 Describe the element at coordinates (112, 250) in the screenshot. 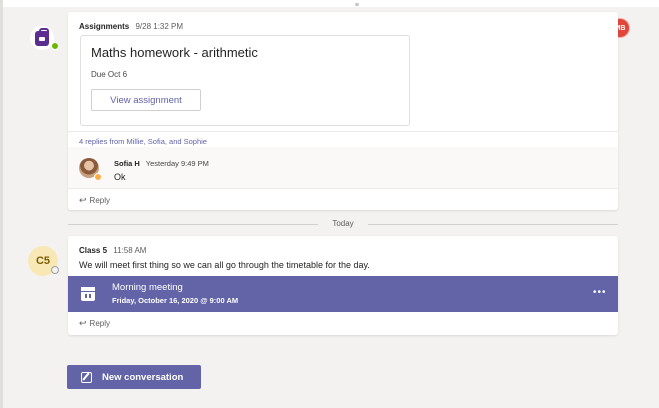

I see `post-header: Class 5 11:58 AM` at that location.